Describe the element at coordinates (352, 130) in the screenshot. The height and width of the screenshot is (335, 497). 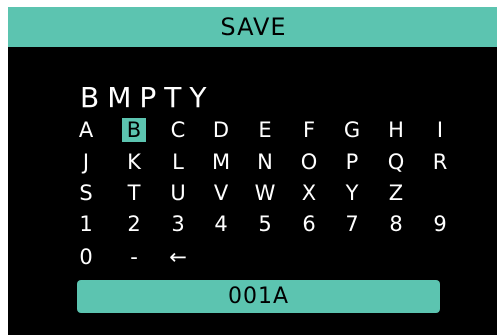
I see `key-G: G` at that location.